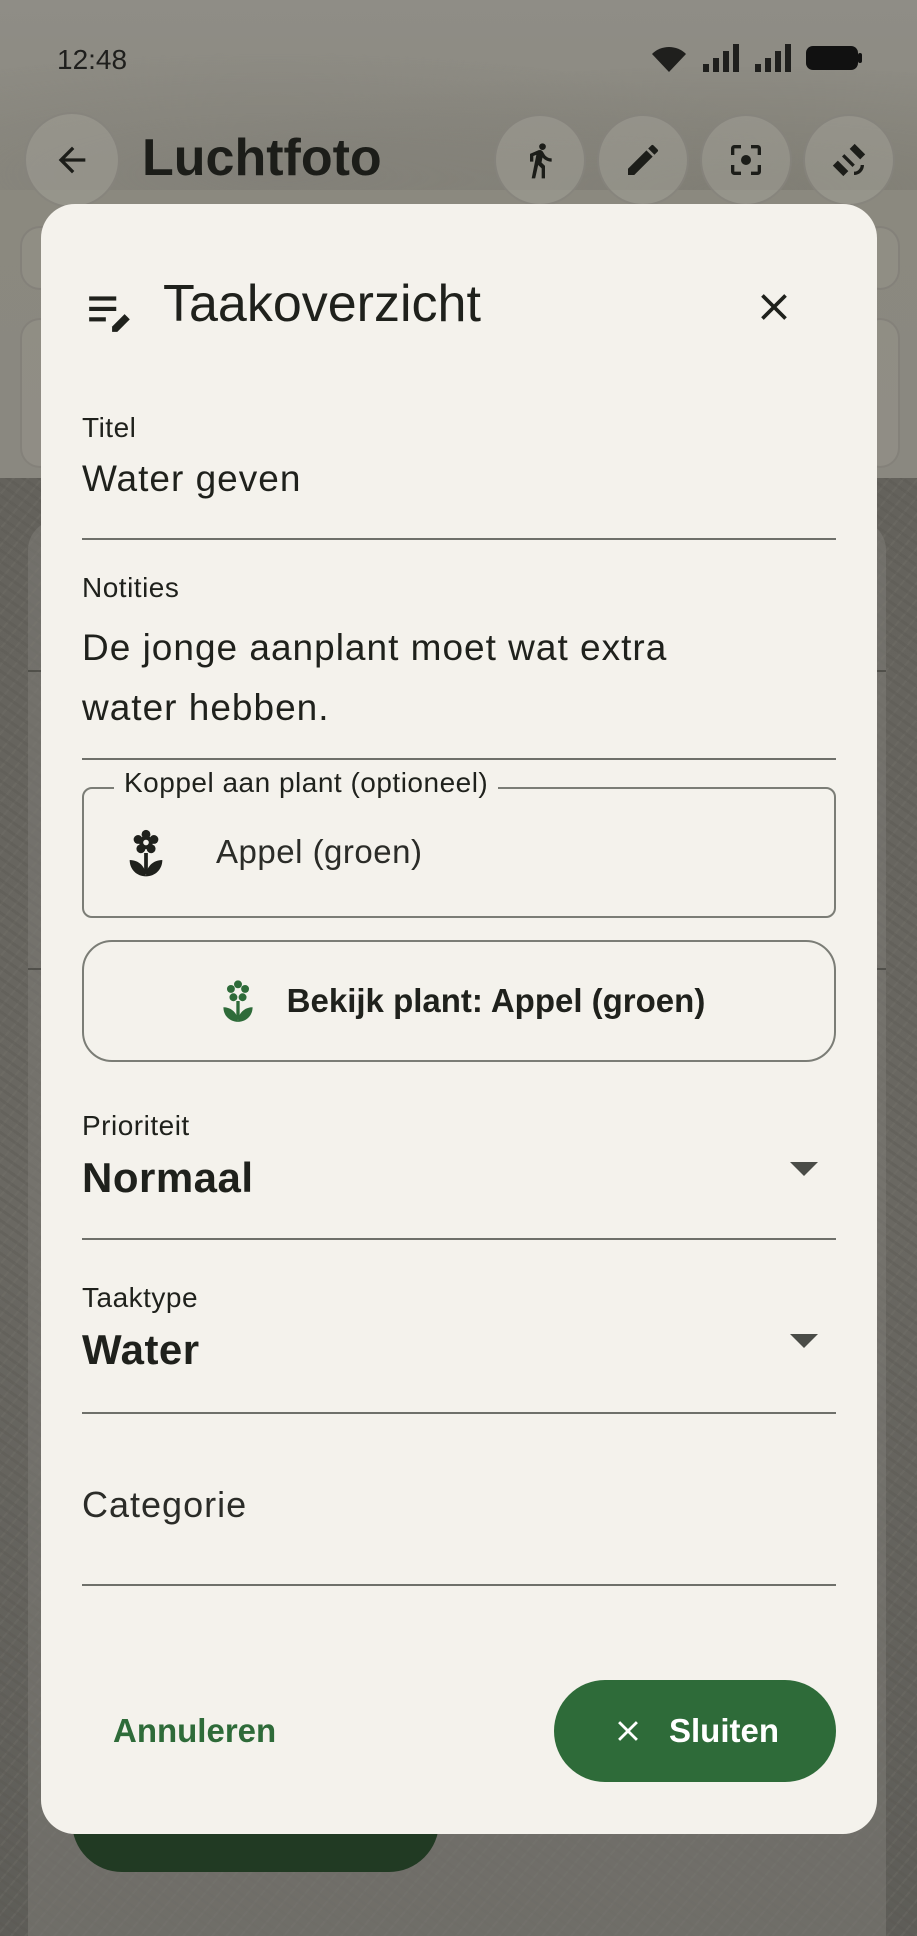  Describe the element at coordinates (834, 58) in the screenshot. I see `battery-icon` at that location.